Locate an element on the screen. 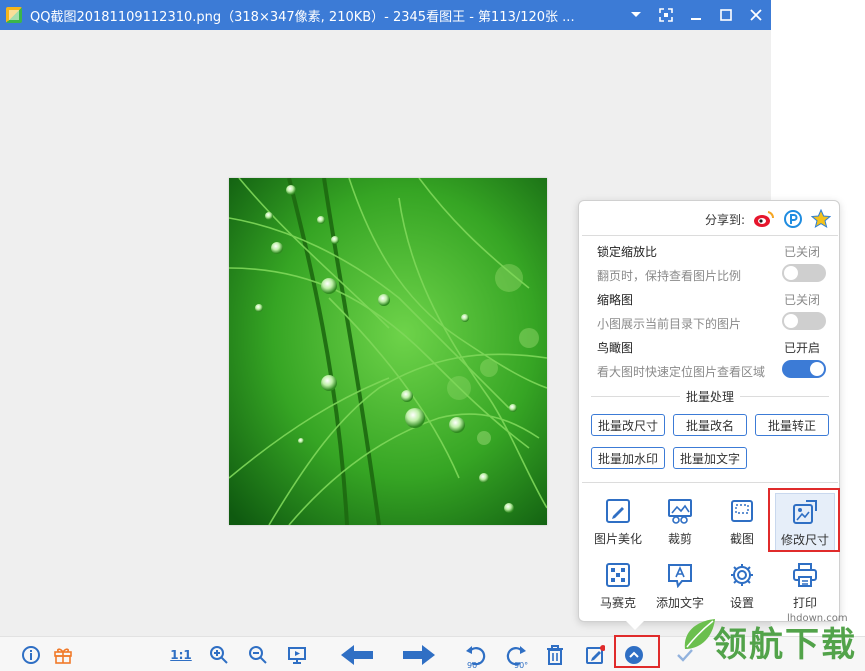 The width and height of the screenshot is (865, 671). crop-icon is located at coordinates (680, 511).